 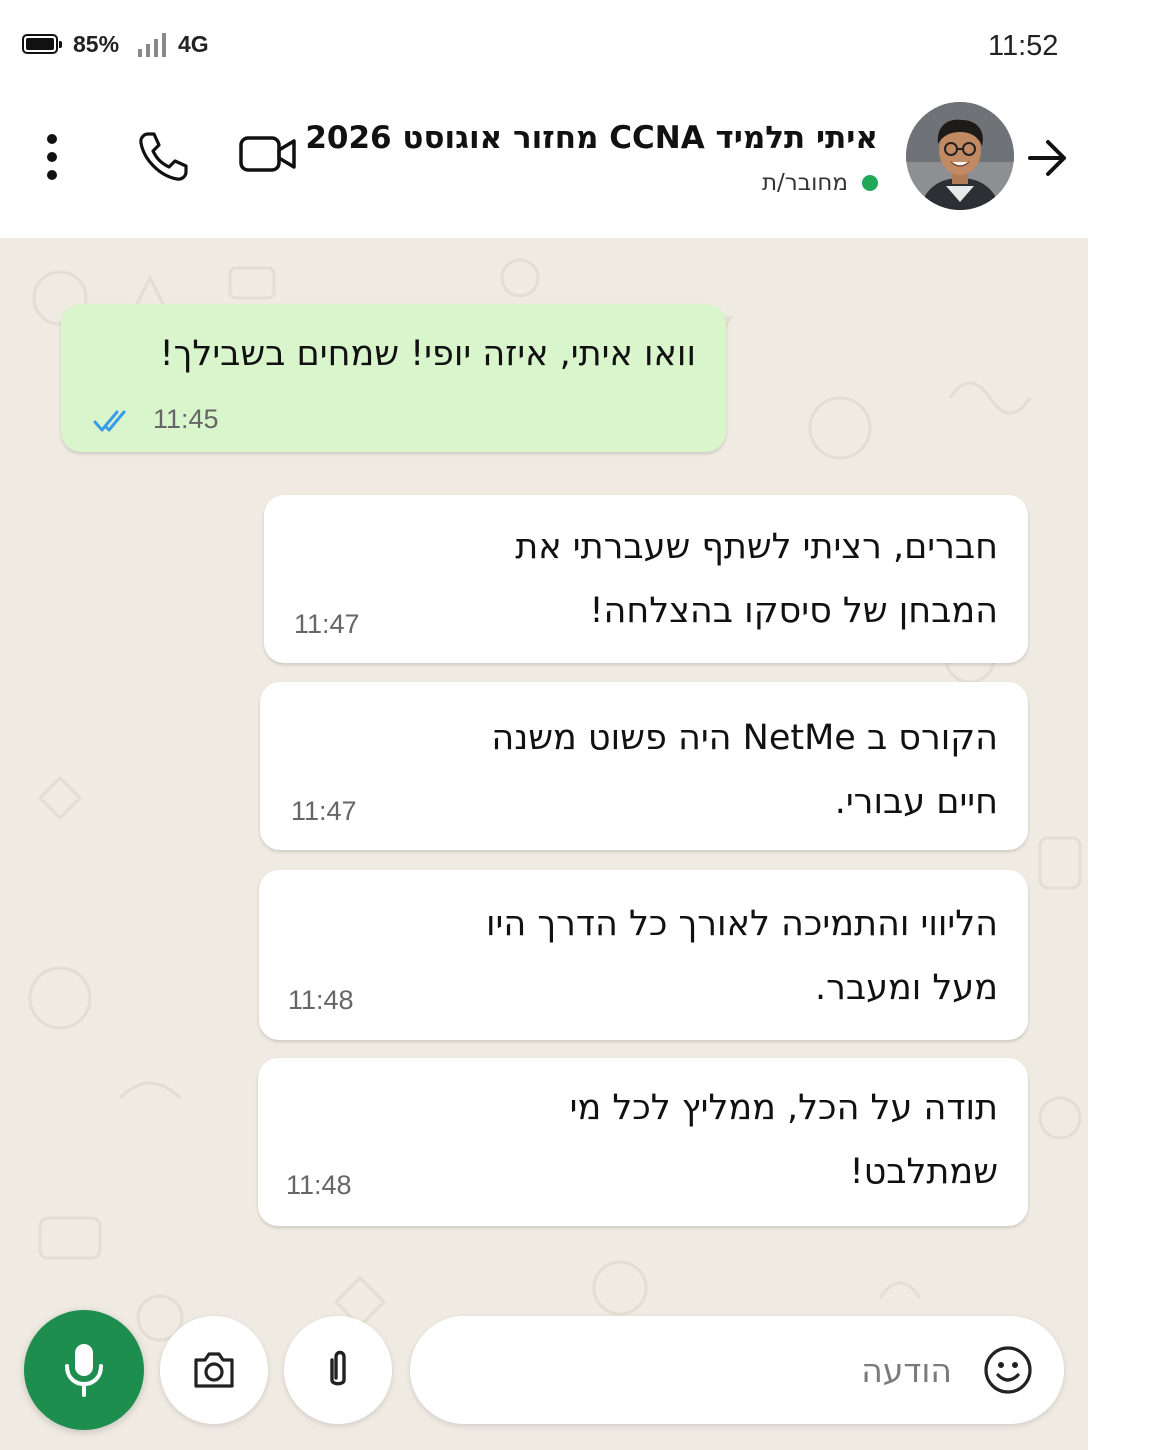 I want to click on voice-call-icon, so click(x=164, y=156).